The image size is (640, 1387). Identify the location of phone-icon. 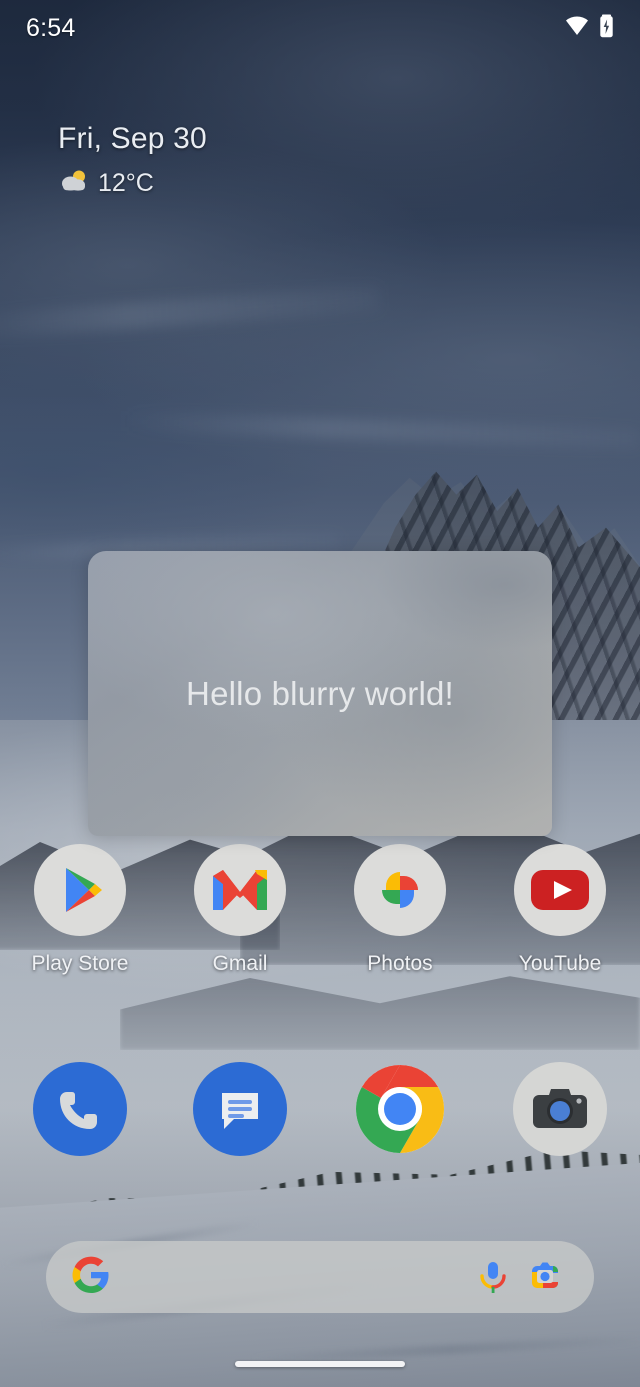
(80, 1109).